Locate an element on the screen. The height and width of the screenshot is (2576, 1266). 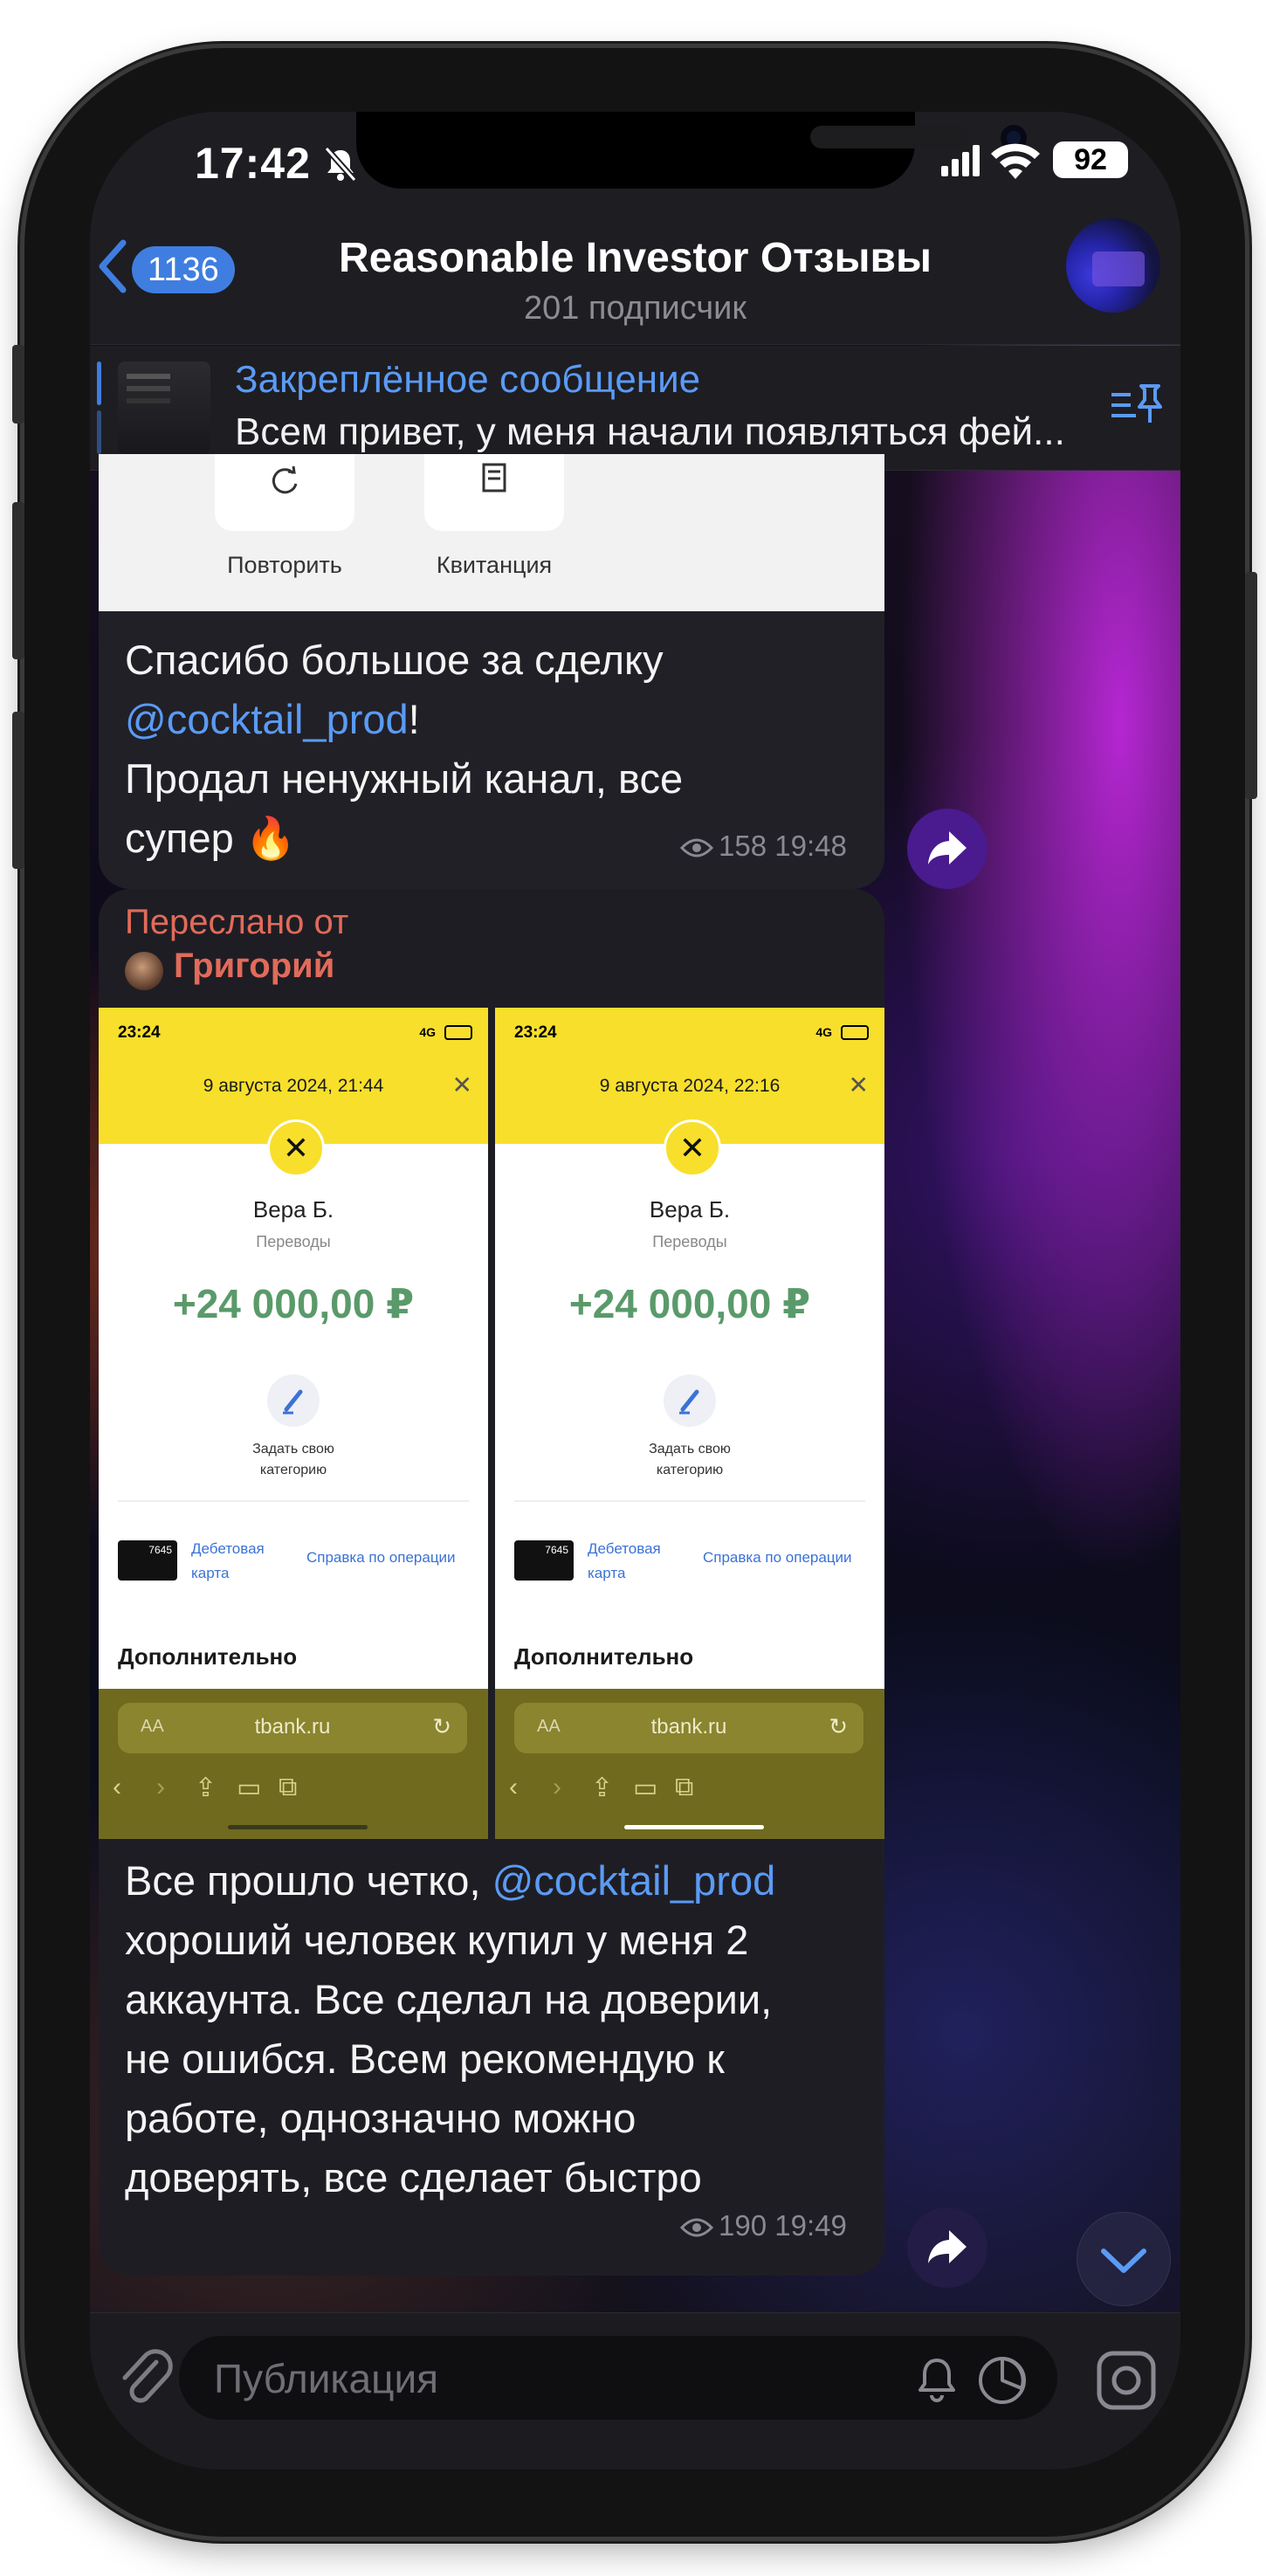
share-icon is located at coordinates (947, 2246).